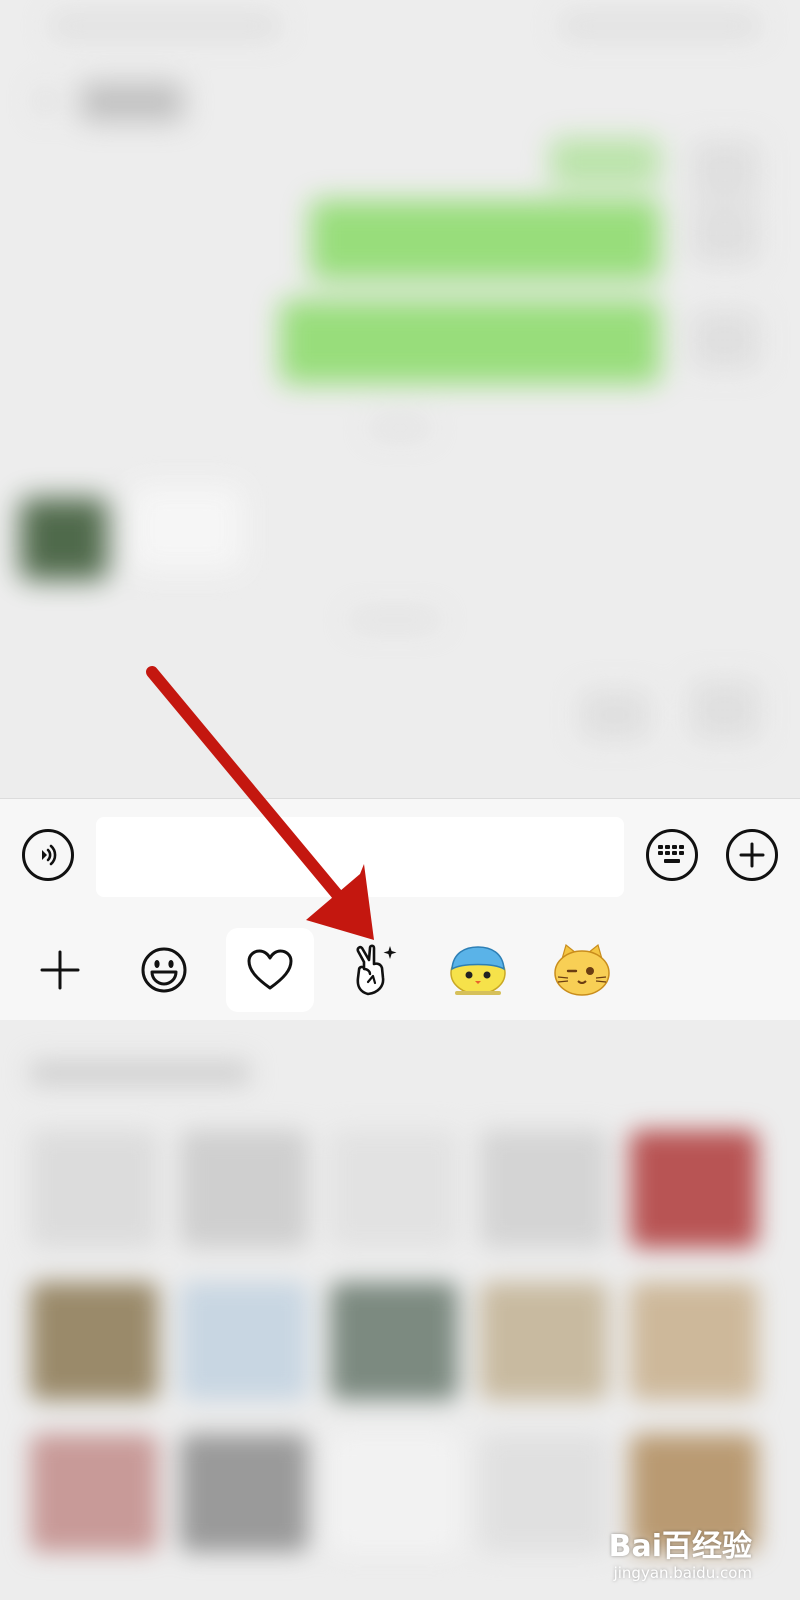 This screenshot has height=1600, width=800. What do you see at coordinates (45, 101) in the screenshot?
I see `back-chevron-blurred` at bounding box center [45, 101].